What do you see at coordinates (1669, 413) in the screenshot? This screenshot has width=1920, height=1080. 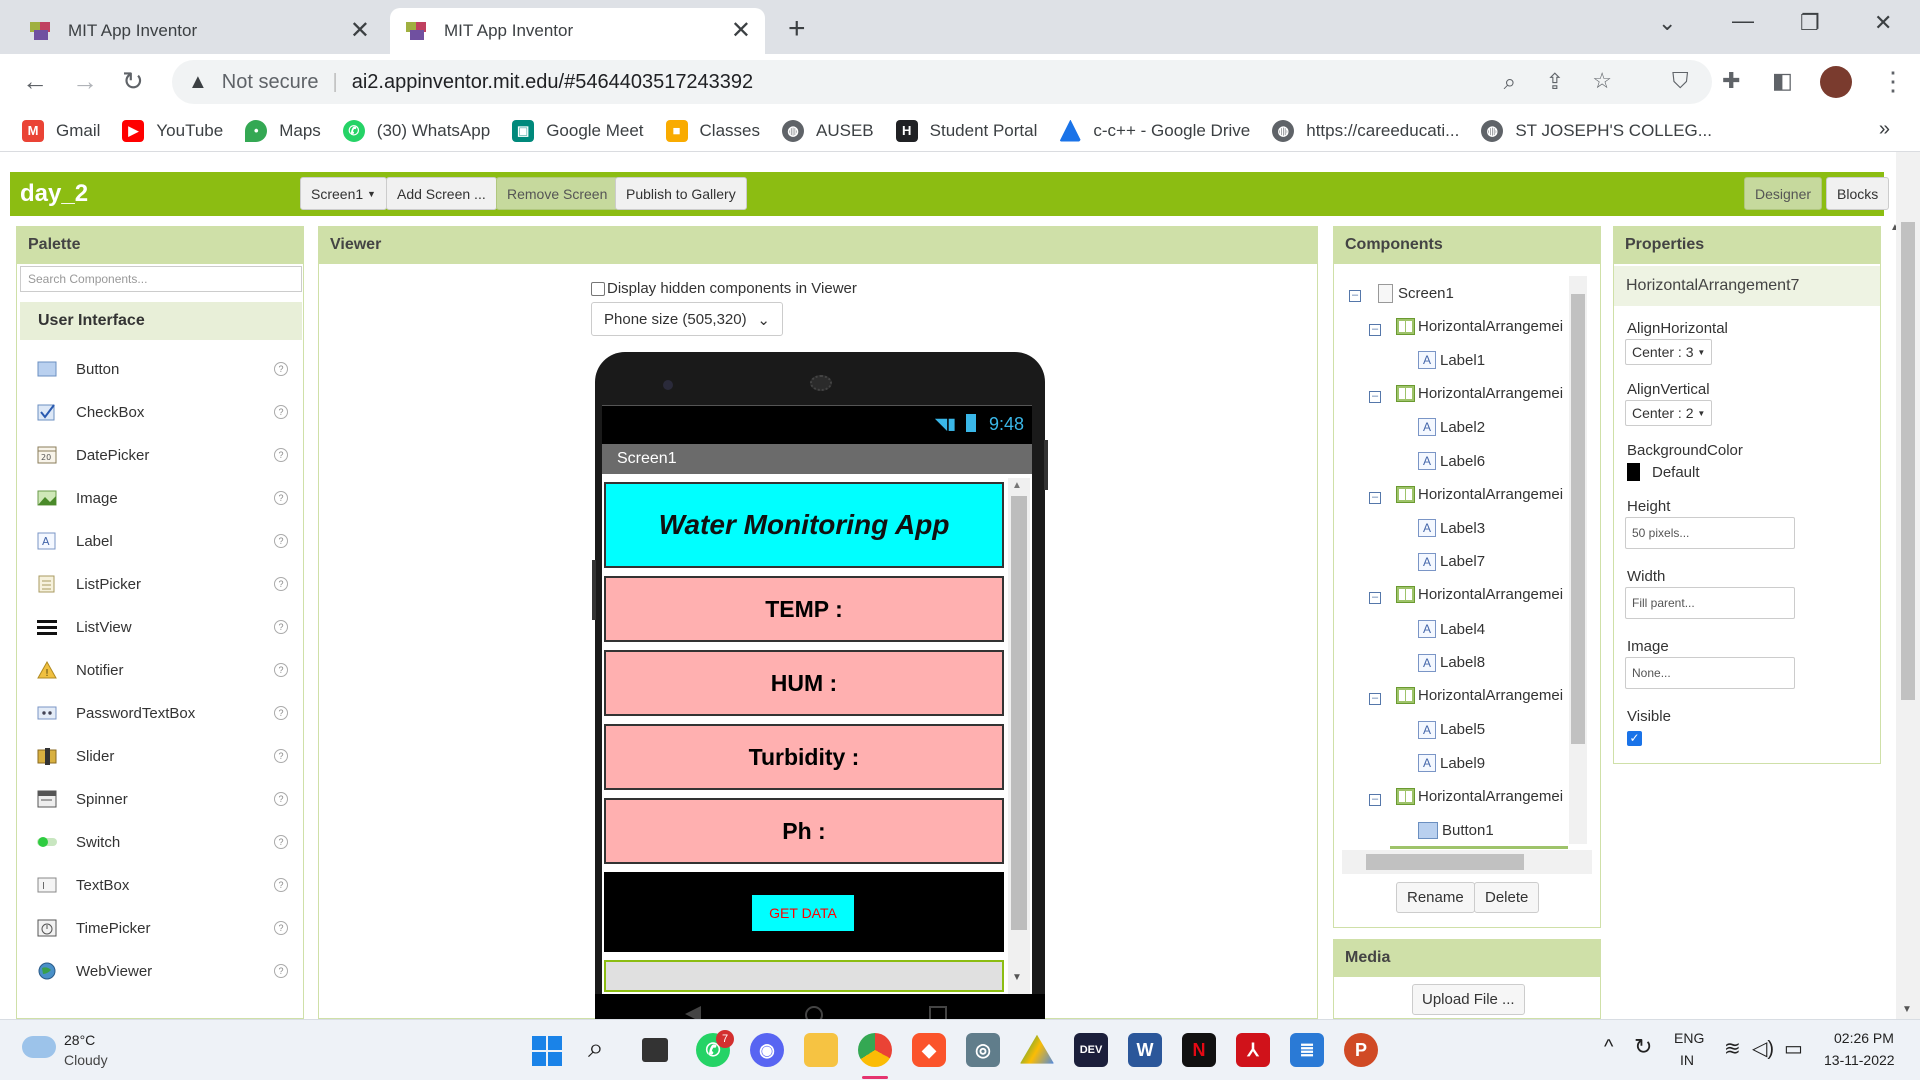 I see `prop-alignvertical-select: Center : 2 ▼` at bounding box center [1669, 413].